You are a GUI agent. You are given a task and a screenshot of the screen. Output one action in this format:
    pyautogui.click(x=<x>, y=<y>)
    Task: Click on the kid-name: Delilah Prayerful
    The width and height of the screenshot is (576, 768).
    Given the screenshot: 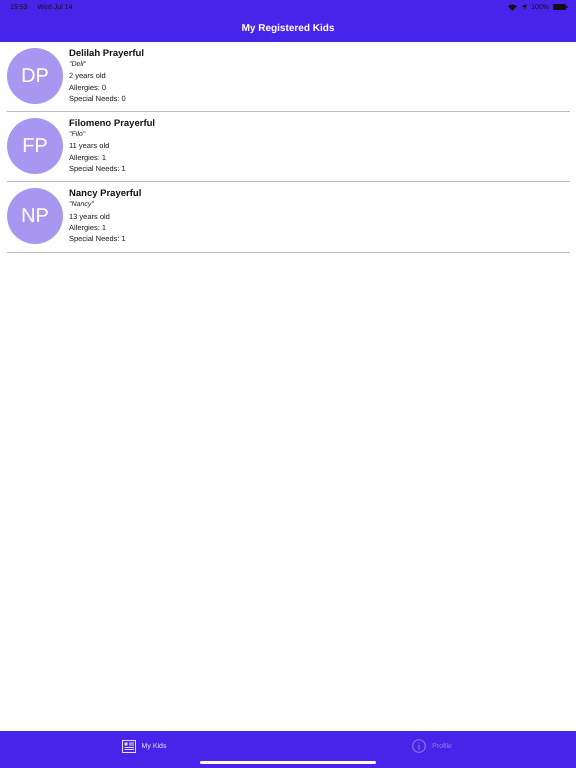 What is the action you would take?
    pyautogui.click(x=106, y=53)
    